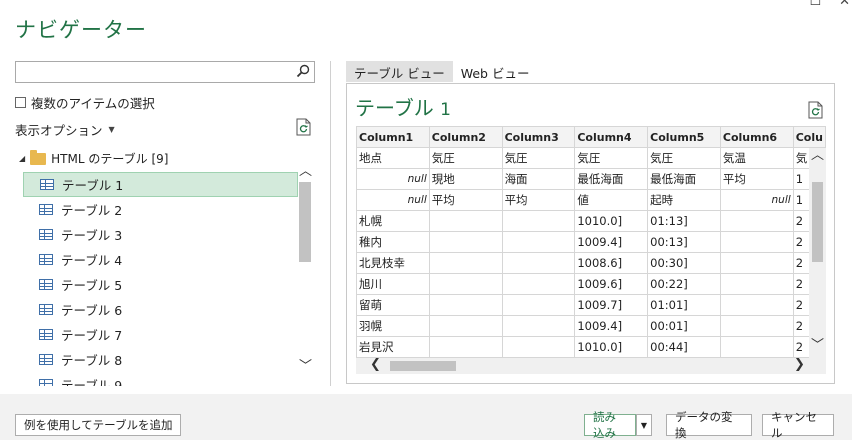 This screenshot has width=852, height=440. I want to click on table-row: null 平均 平均値起時 null 1, so click(591, 200).